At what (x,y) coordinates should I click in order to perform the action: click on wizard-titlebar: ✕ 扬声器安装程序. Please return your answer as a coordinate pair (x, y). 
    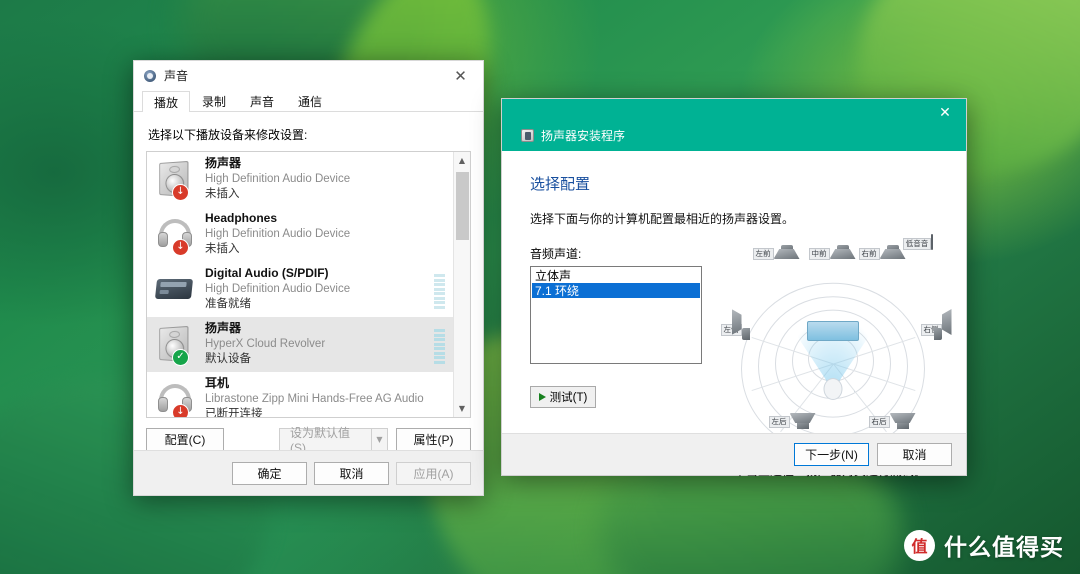
    Looking at the image, I should click on (734, 125).